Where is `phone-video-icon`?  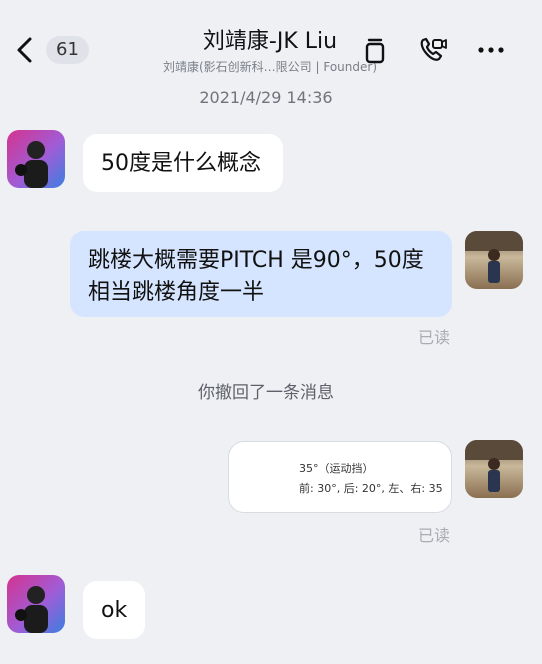
phone-video-icon is located at coordinates (433, 49).